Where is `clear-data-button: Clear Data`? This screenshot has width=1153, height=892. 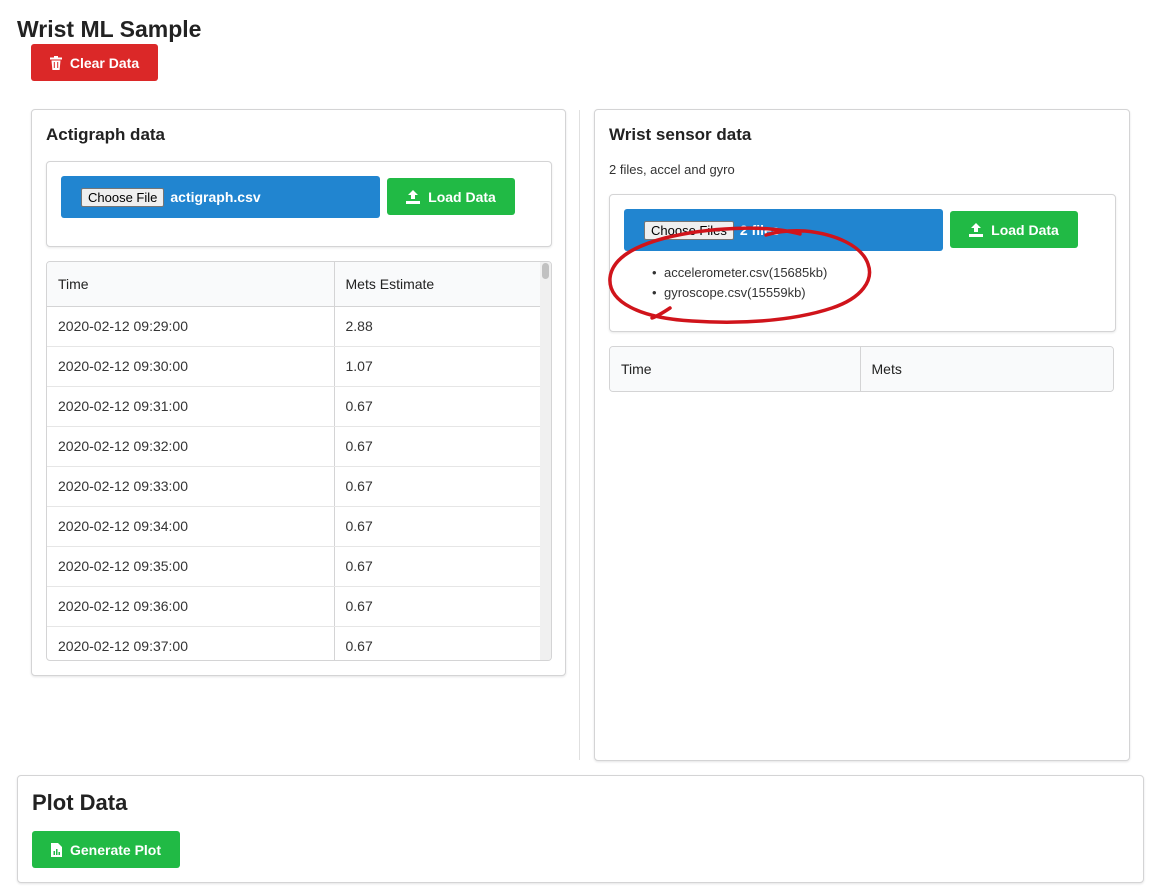 clear-data-button: Clear Data is located at coordinates (94, 62).